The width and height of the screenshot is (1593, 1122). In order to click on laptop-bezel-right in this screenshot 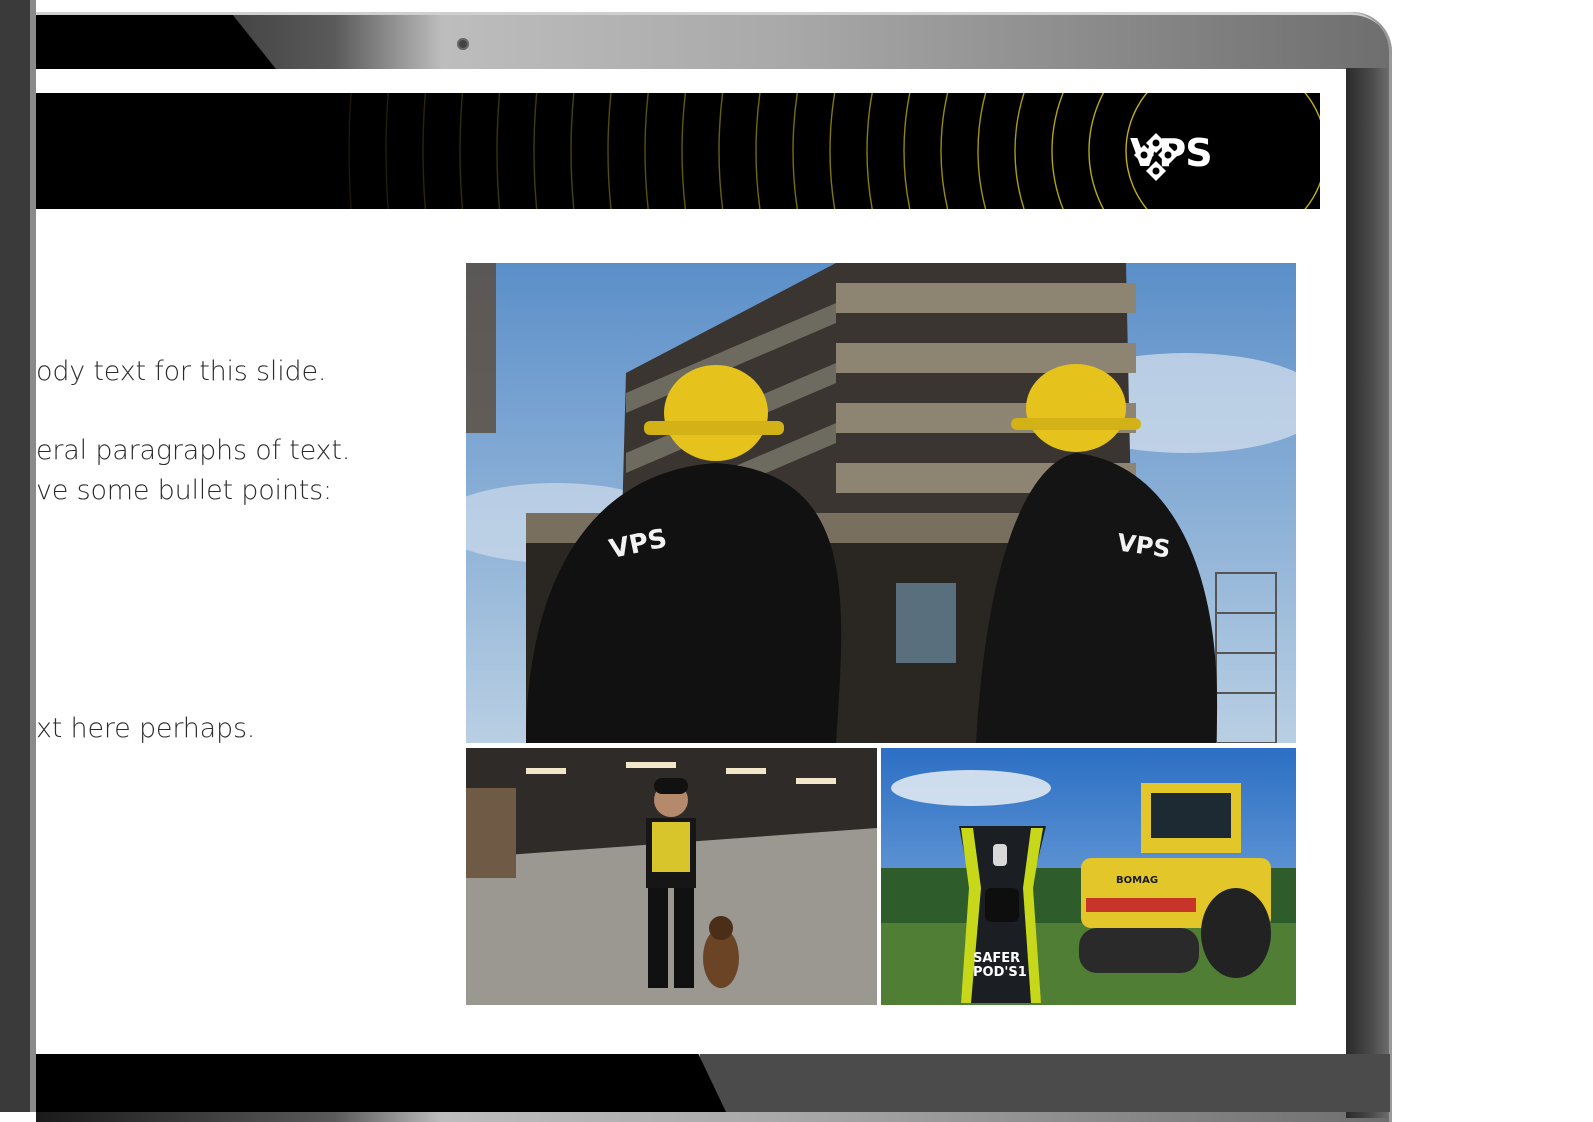, I will do `click(1367, 593)`.